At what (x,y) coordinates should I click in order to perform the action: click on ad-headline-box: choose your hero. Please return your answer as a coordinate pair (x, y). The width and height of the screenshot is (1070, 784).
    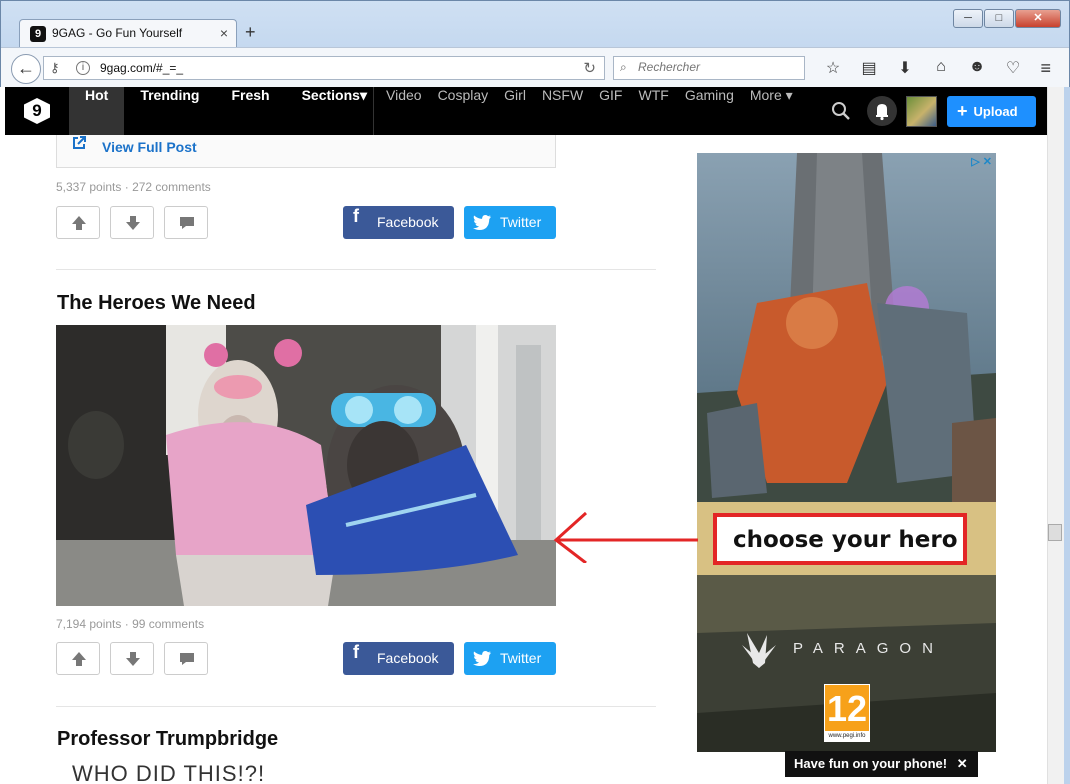
    Looking at the image, I should click on (840, 539).